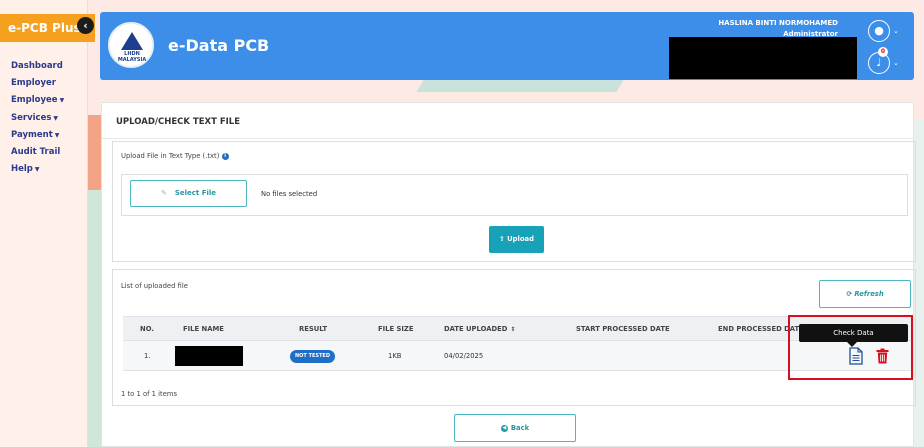  Describe the element at coordinates (464, 356) in the screenshot. I see `cell-date-uploaded: 04/02/2025` at that location.